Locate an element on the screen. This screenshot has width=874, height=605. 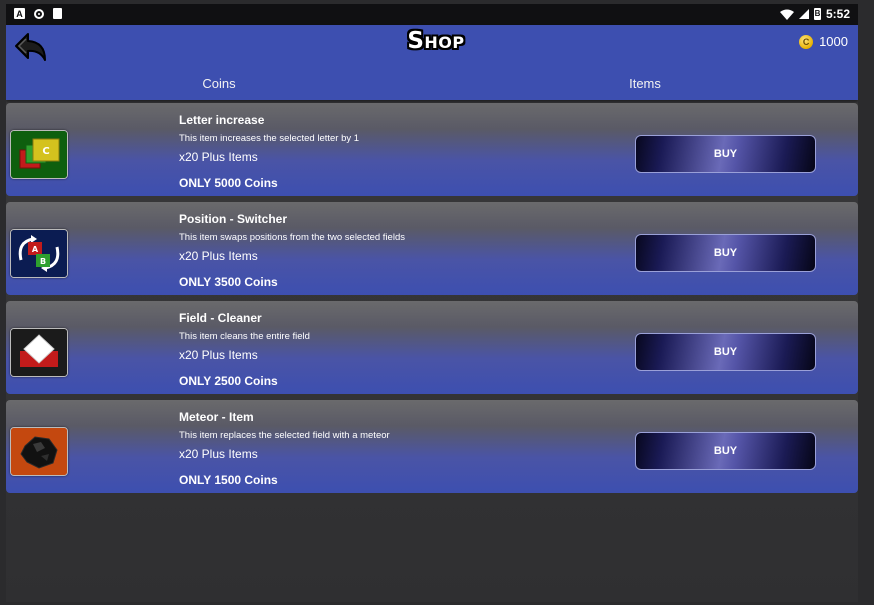
status-bar-notifications: A is located at coordinates (38, 13).